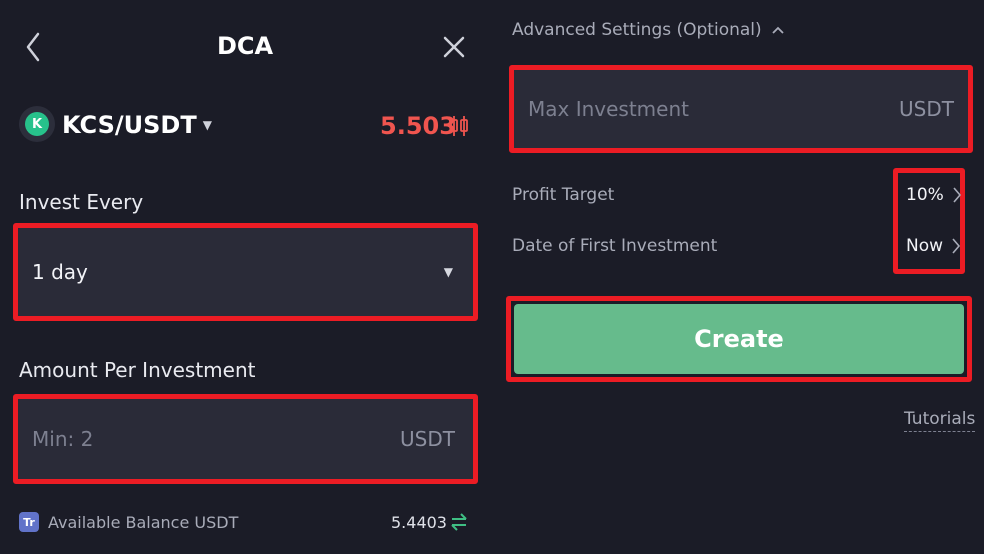  I want to click on create-button: Create, so click(739, 339).